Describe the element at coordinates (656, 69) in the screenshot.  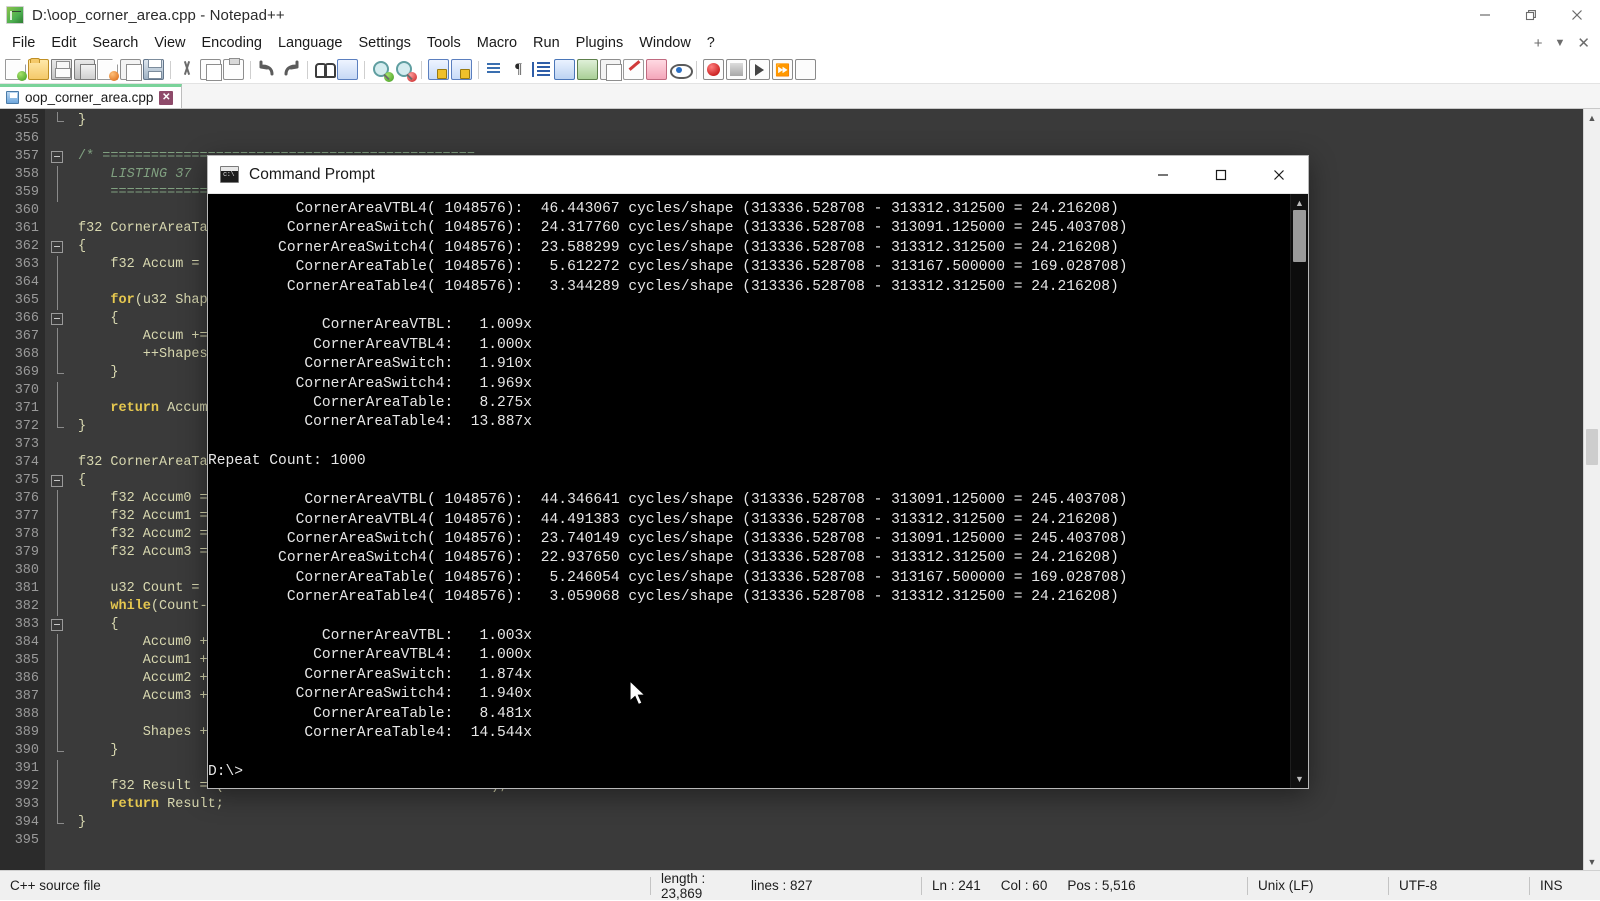
I see `open-folder-icon` at that location.